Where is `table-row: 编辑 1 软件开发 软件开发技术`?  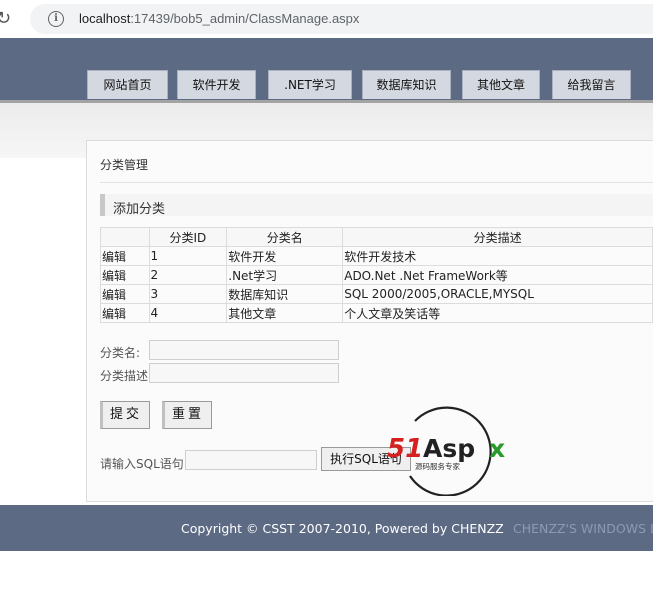
table-row: 编辑 1 软件开发 软件开发技术 is located at coordinates (376, 256).